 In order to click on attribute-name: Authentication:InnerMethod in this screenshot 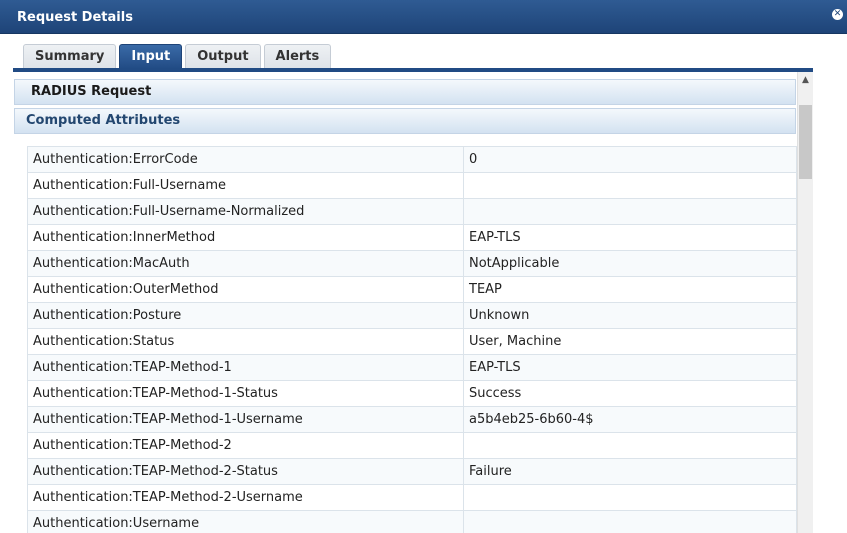, I will do `click(245, 237)`.